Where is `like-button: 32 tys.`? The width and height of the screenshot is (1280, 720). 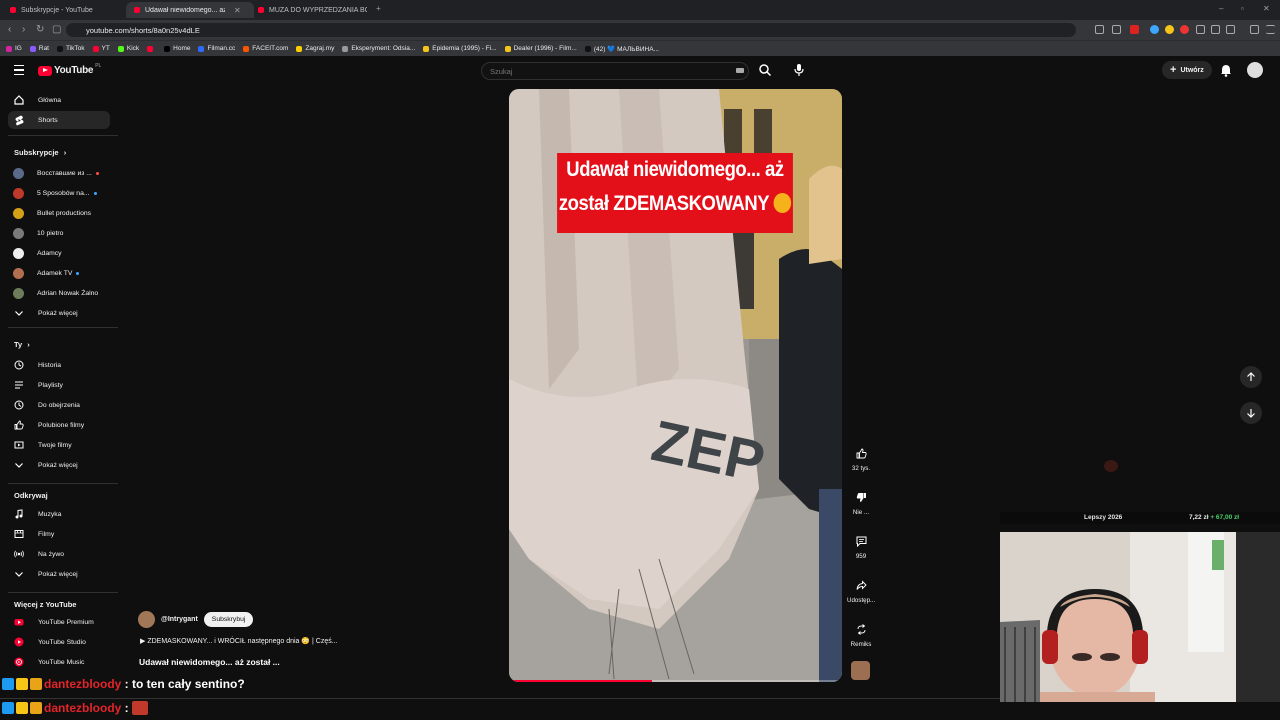 like-button: 32 tys. is located at coordinates (861, 457).